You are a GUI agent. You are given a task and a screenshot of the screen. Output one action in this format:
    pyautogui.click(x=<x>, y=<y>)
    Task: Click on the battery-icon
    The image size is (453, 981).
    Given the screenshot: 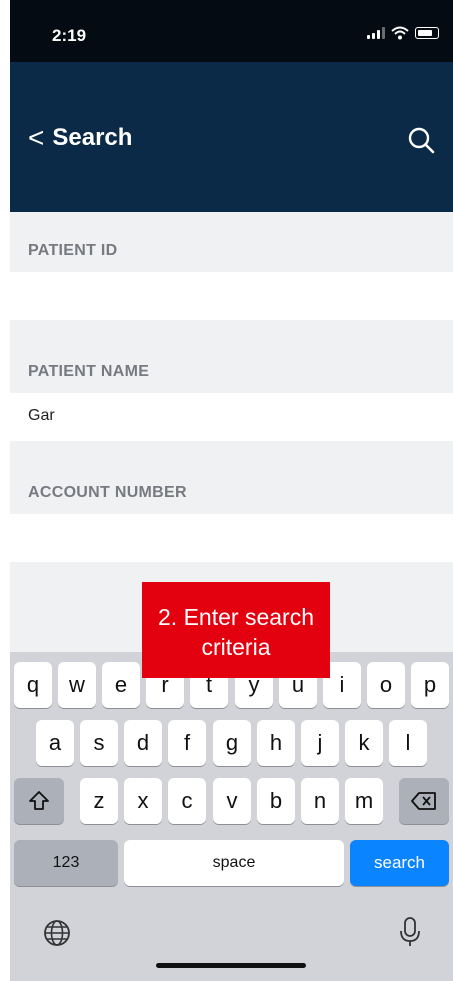 What is the action you would take?
    pyautogui.click(x=427, y=33)
    